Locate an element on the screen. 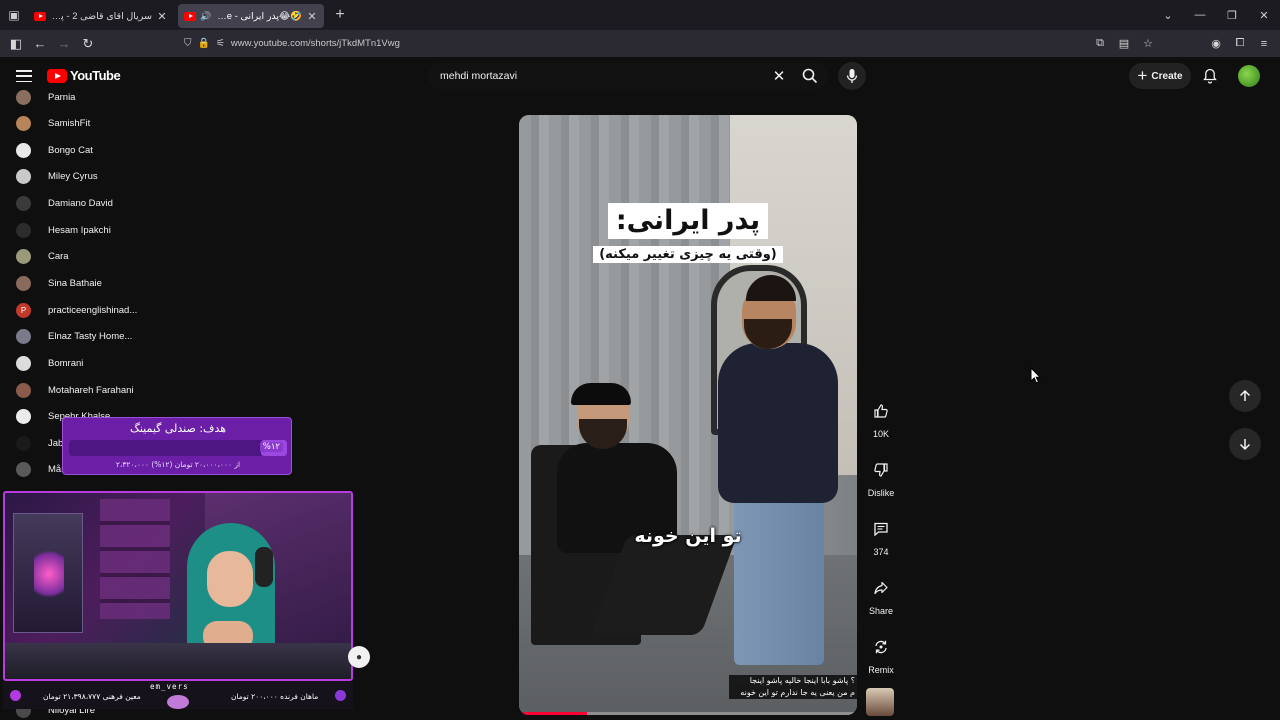 The height and width of the screenshot is (720, 1280). share-button is located at coordinates (881, 588).